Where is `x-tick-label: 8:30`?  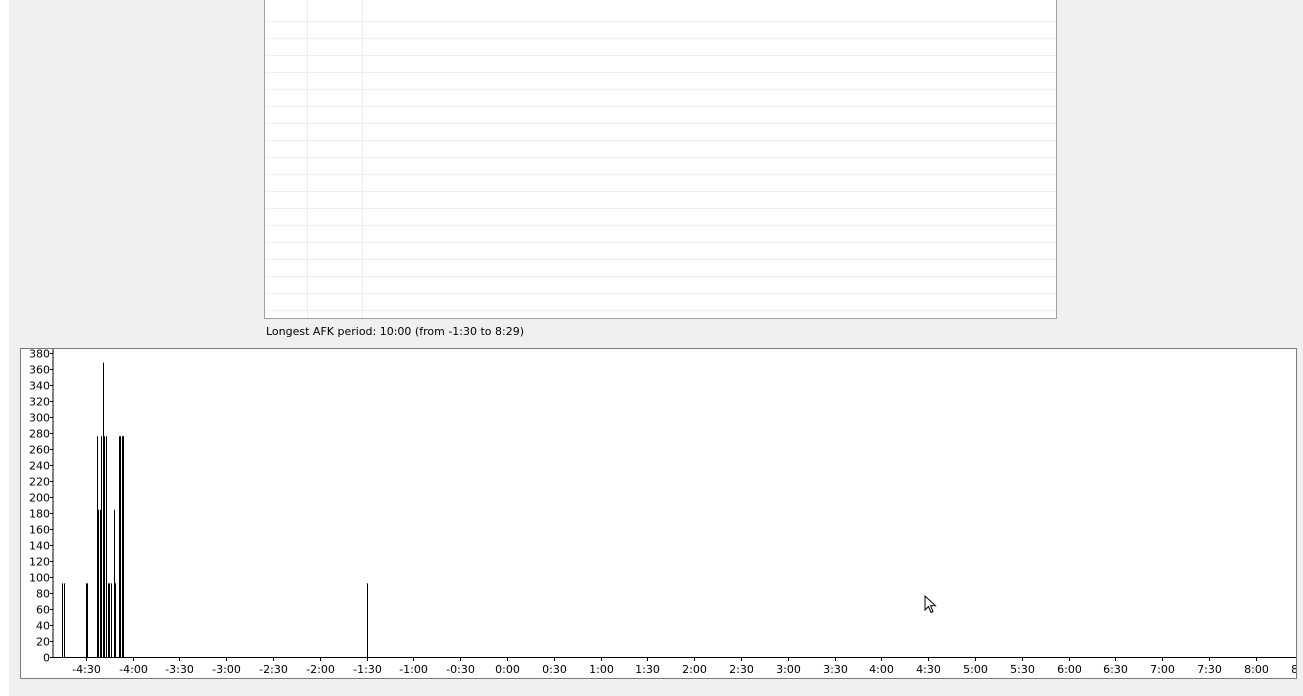
x-tick-label: 8:30 is located at coordinates (1293, 669).